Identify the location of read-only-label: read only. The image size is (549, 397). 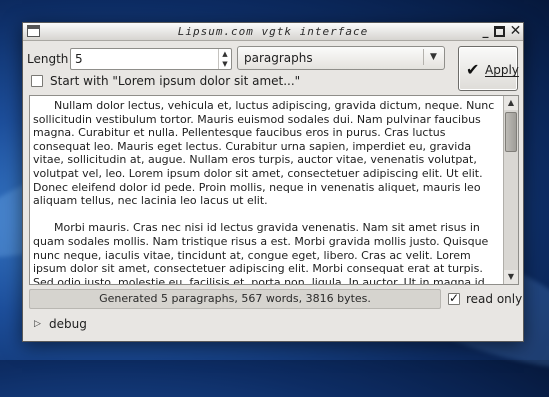
(494, 299).